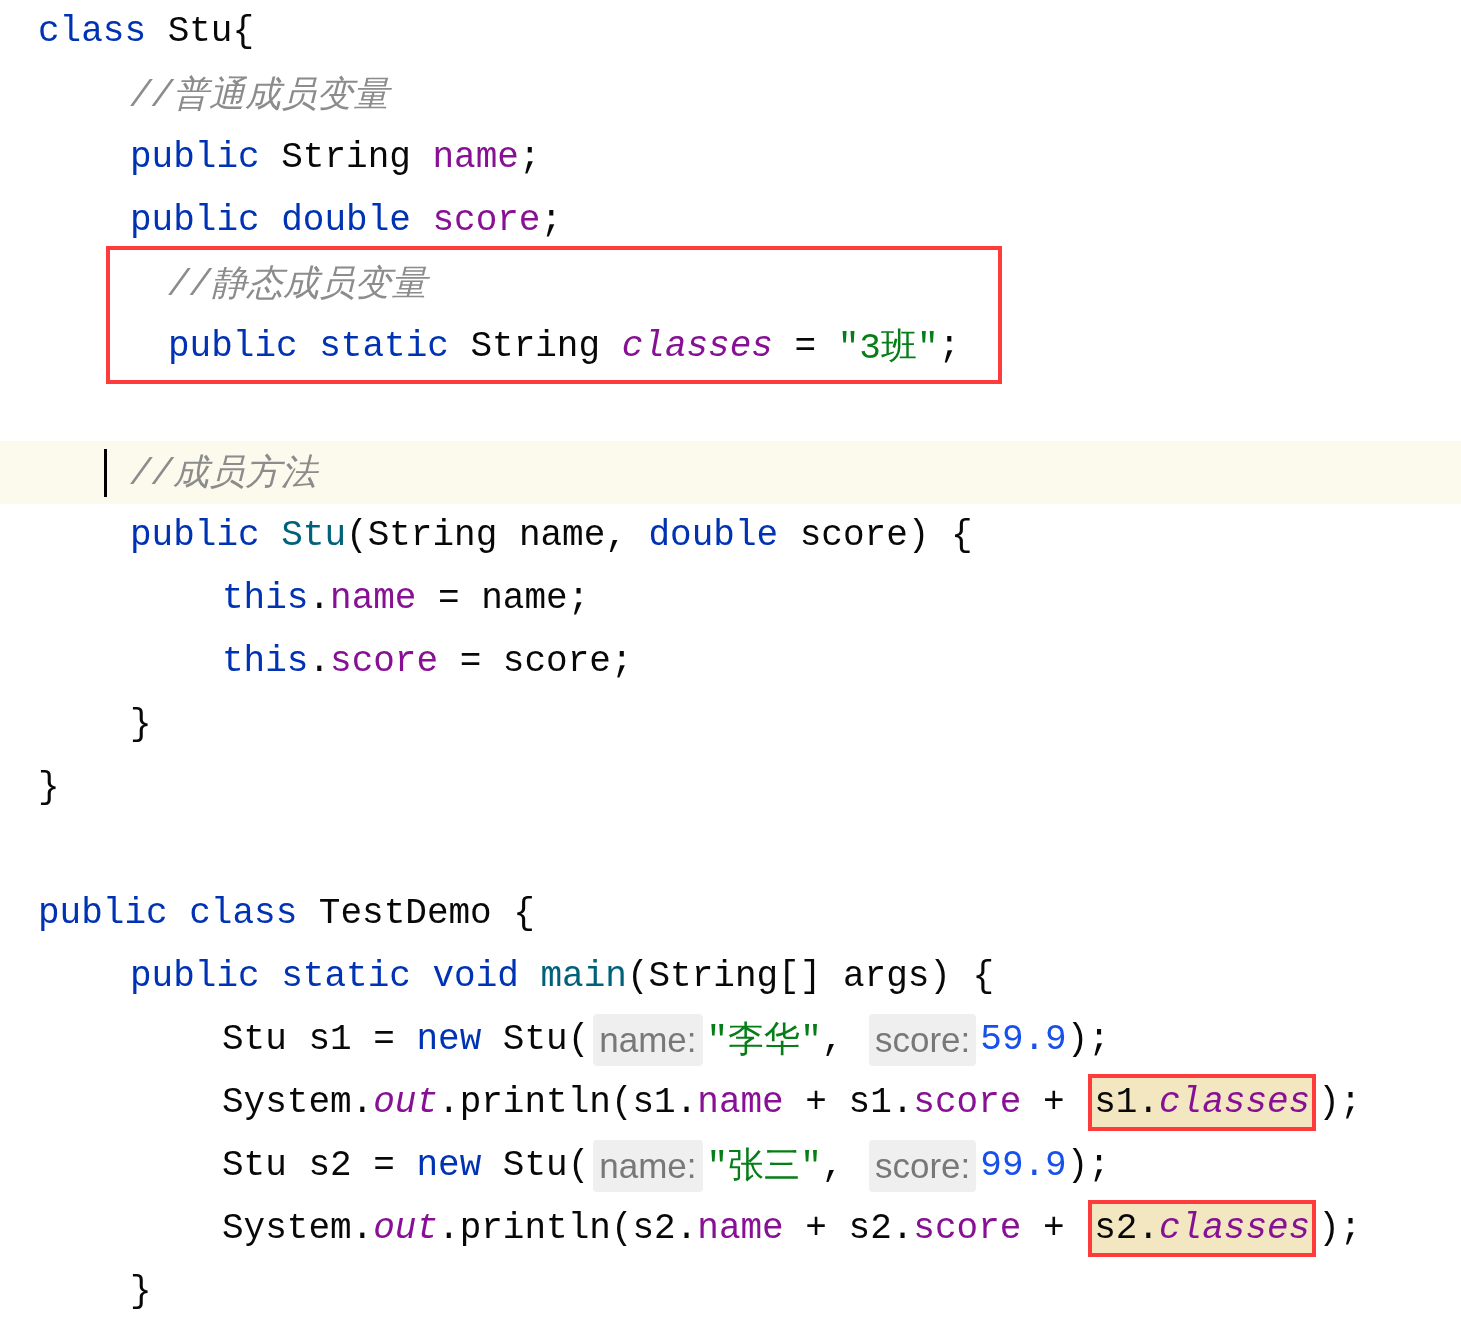 The height and width of the screenshot is (1339, 1461). I want to click on code-text: .println(s1., so click(568, 1102).